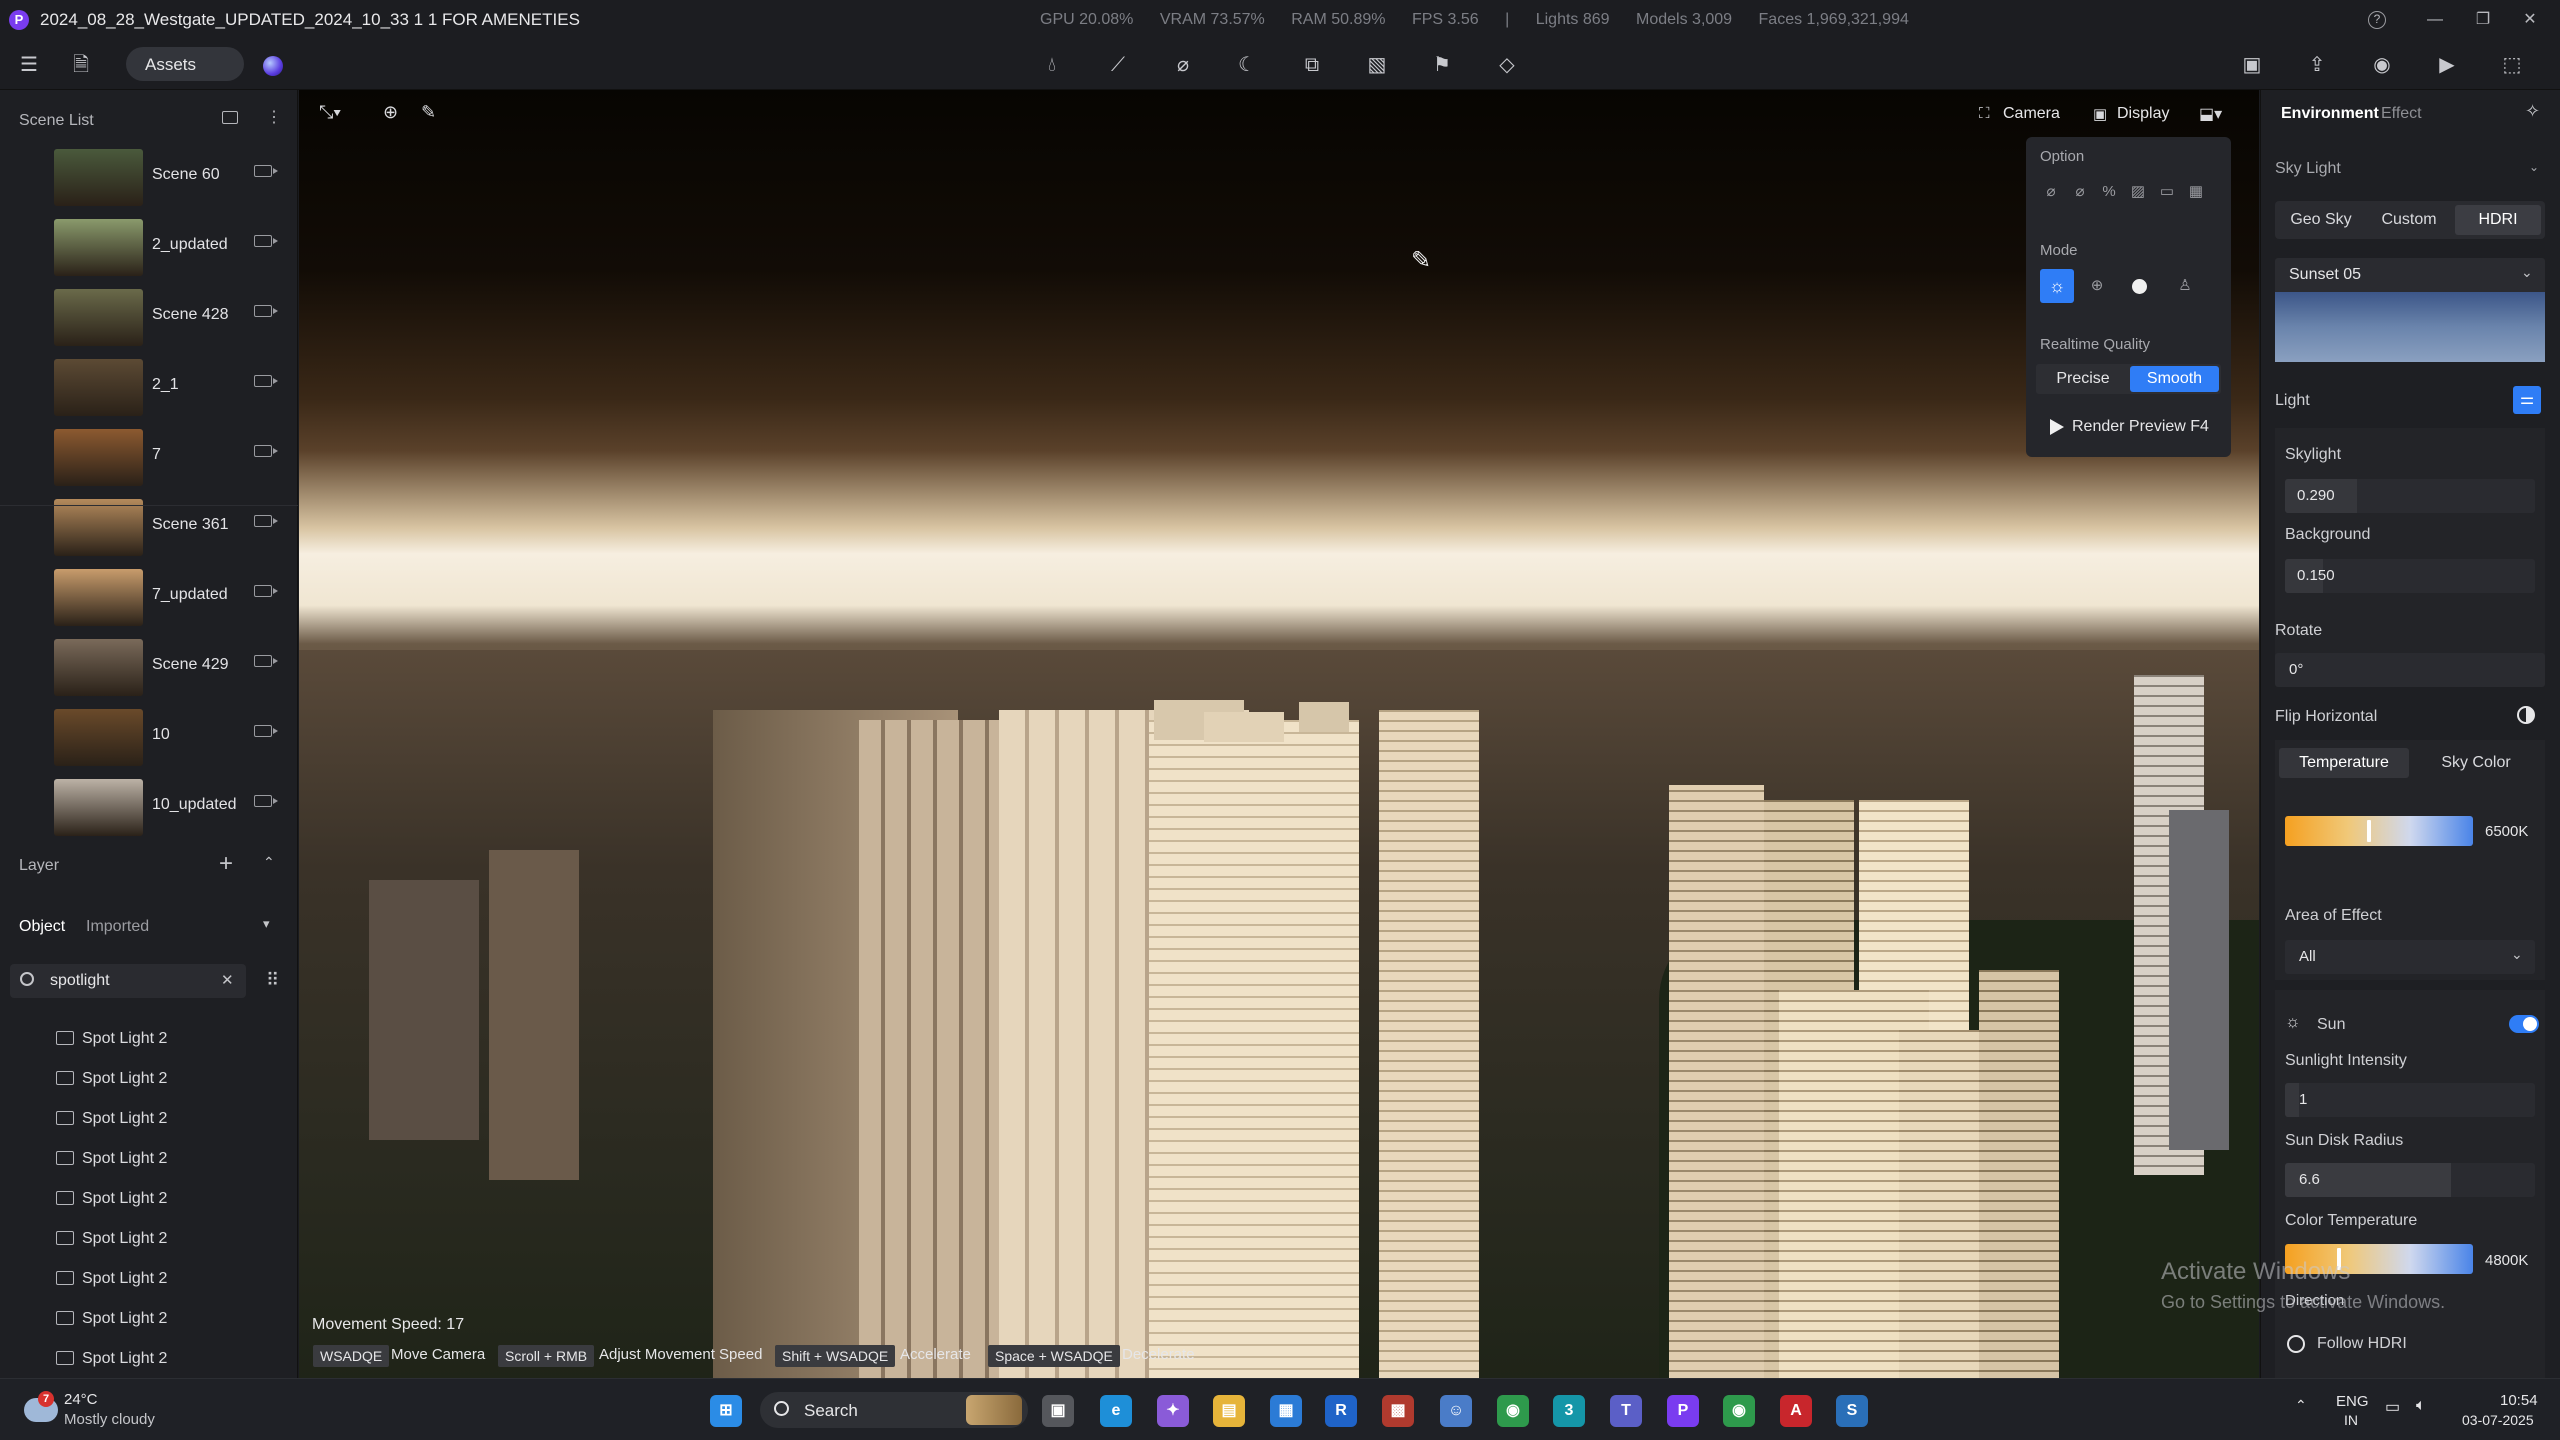  I want to click on scene-list-item: 2_1, so click(149, 388).